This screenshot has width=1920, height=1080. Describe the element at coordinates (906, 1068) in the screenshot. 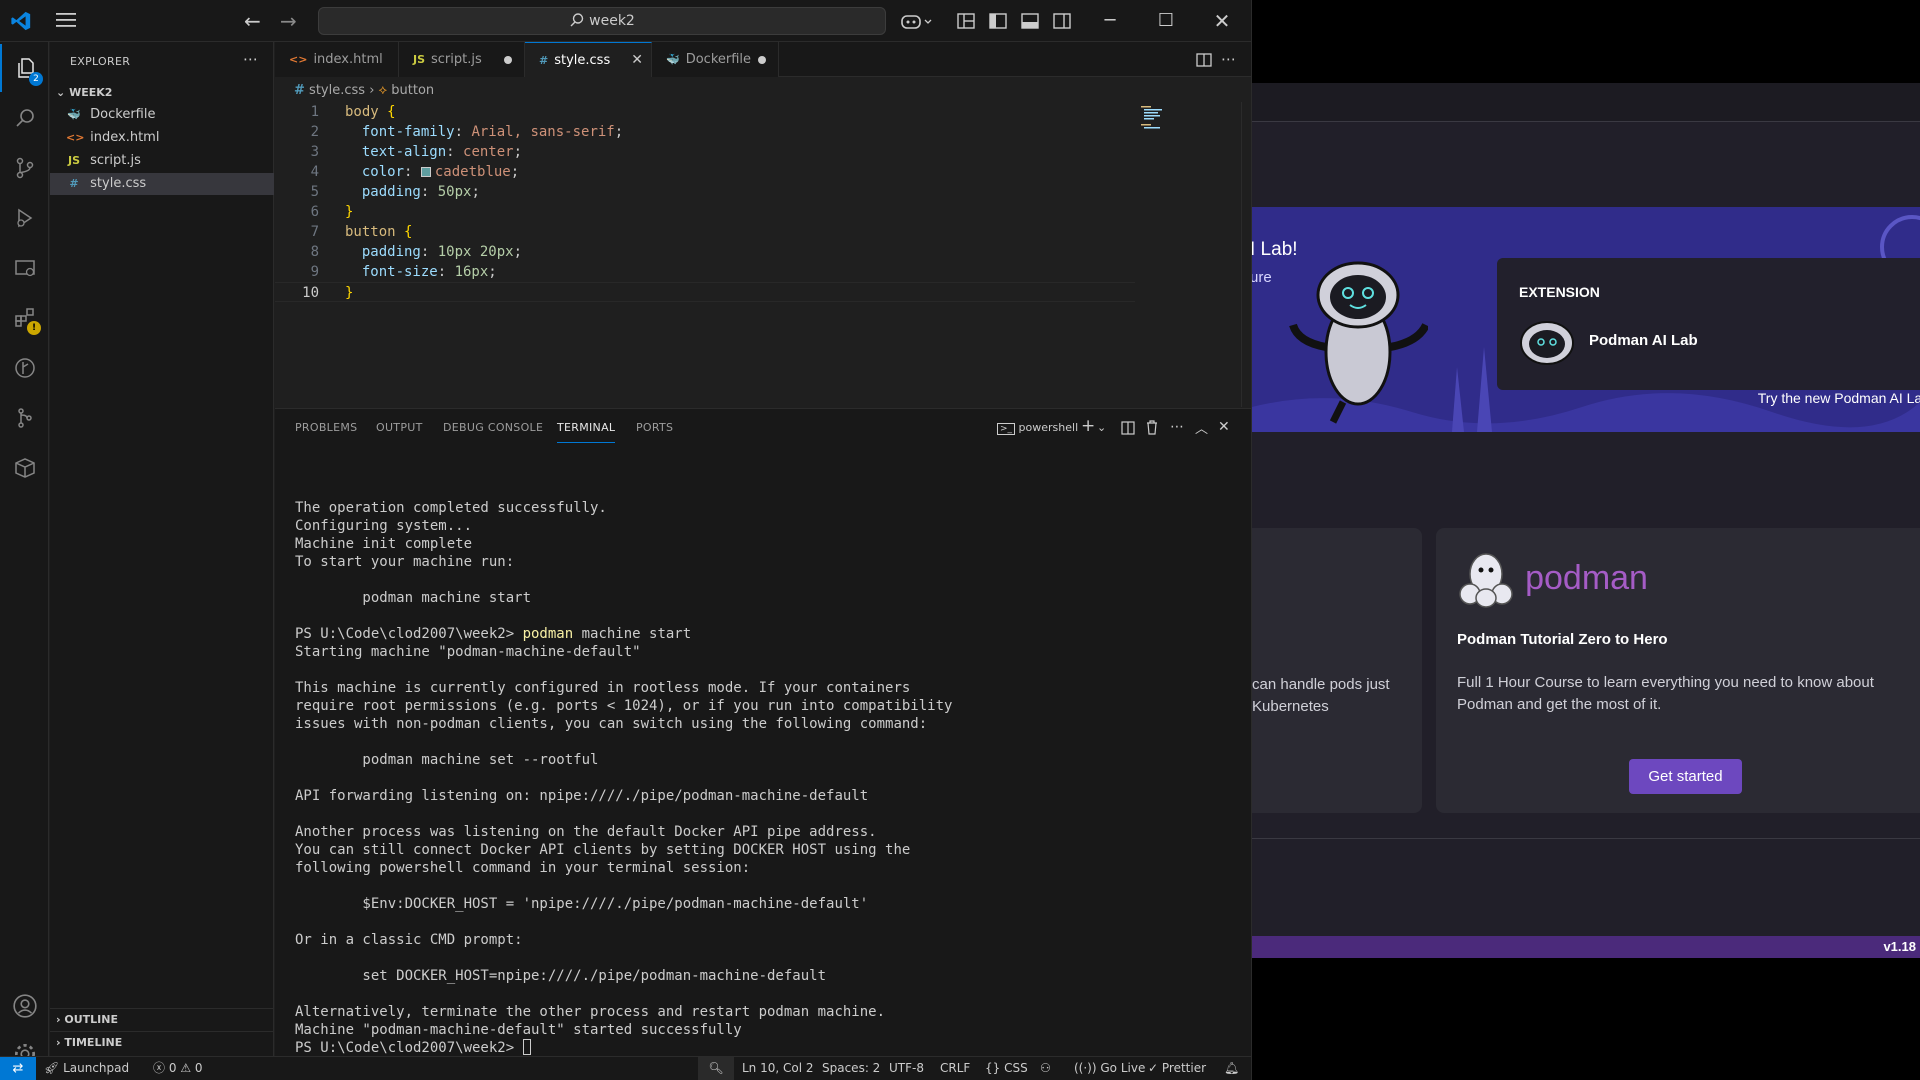

I see `encoding: UTF-8` at that location.